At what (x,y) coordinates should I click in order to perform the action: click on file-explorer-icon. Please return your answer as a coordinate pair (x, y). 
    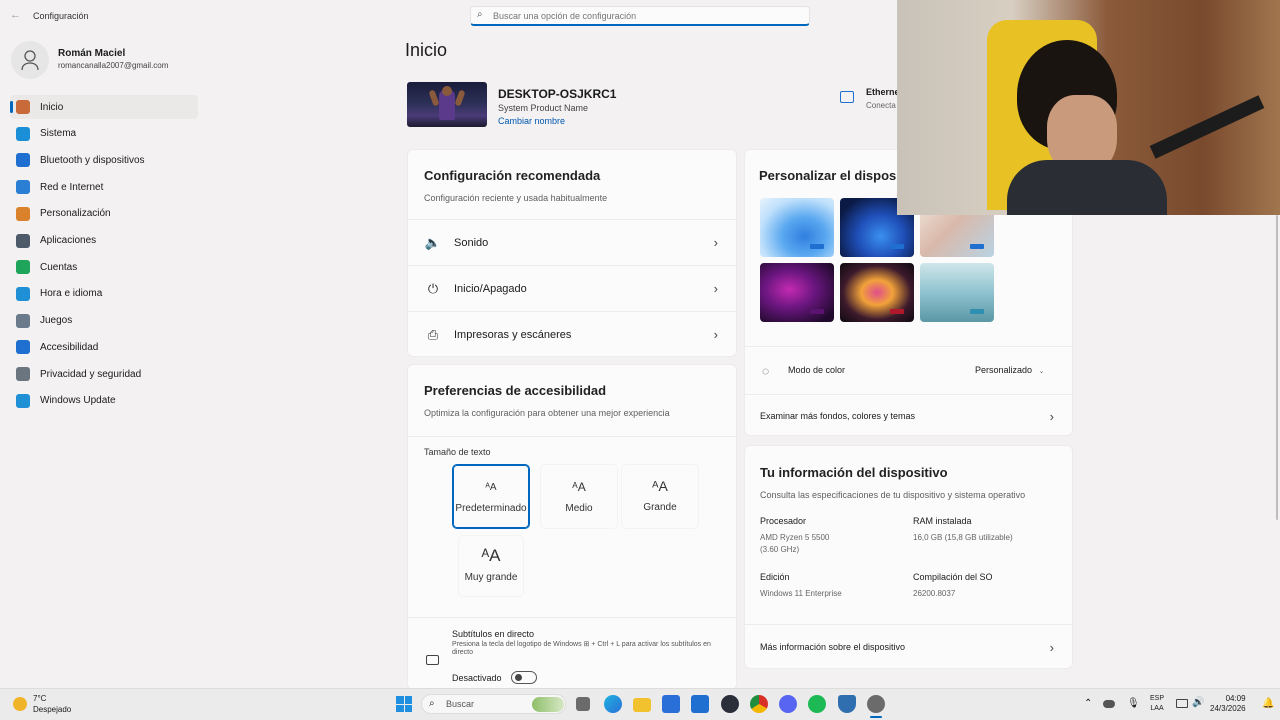
    Looking at the image, I should click on (642, 705).